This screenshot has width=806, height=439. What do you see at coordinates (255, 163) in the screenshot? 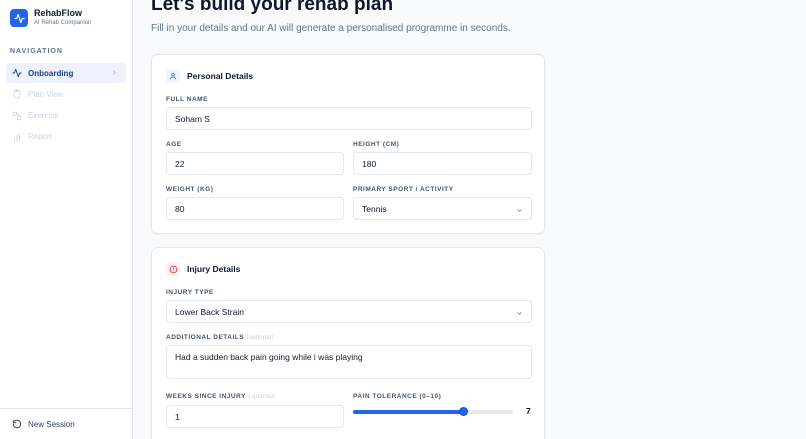
I see `age-input: 22` at bounding box center [255, 163].